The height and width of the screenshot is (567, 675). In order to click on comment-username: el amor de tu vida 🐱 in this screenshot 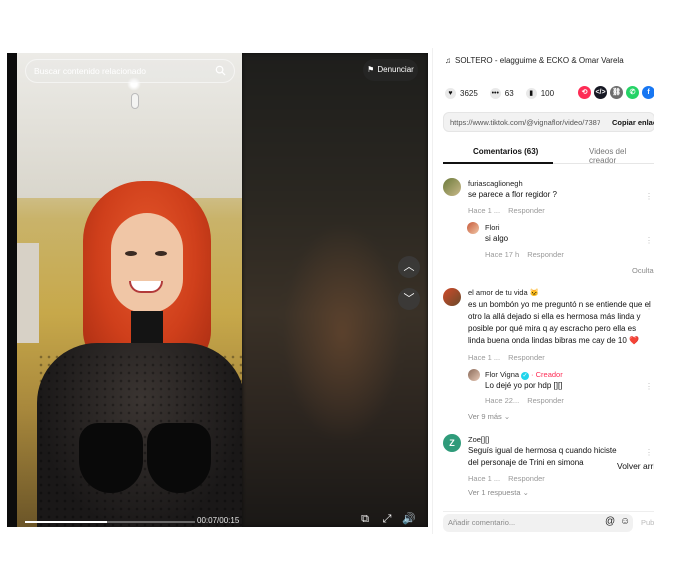, I will do `click(503, 292)`.